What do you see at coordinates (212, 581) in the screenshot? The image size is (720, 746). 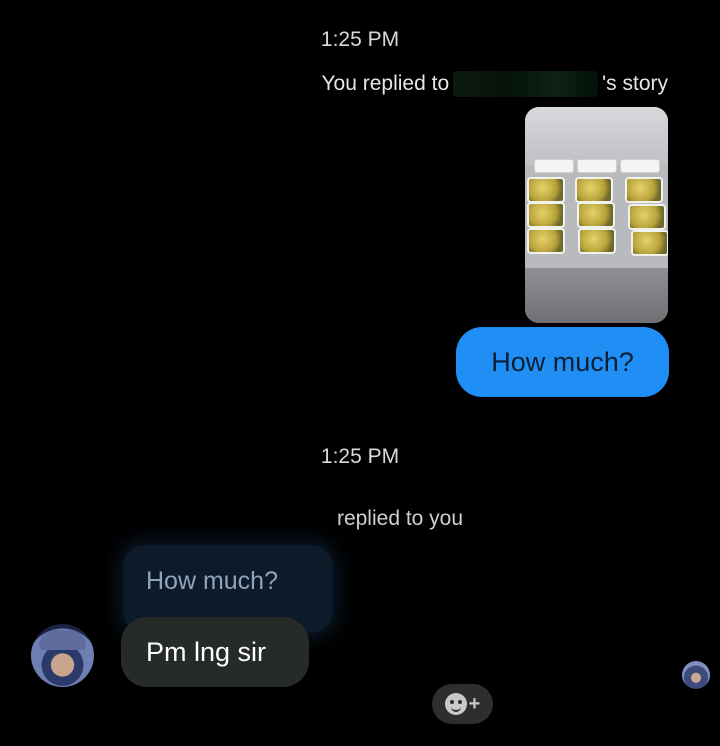 I see `quoted-message-text: How much?` at bounding box center [212, 581].